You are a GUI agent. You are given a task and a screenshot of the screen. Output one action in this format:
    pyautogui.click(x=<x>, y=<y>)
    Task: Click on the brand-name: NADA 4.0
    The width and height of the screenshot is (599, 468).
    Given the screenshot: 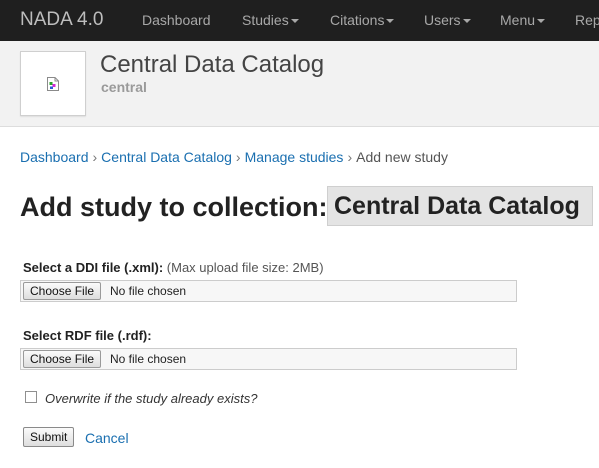 What is the action you would take?
    pyautogui.click(x=61, y=20)
    